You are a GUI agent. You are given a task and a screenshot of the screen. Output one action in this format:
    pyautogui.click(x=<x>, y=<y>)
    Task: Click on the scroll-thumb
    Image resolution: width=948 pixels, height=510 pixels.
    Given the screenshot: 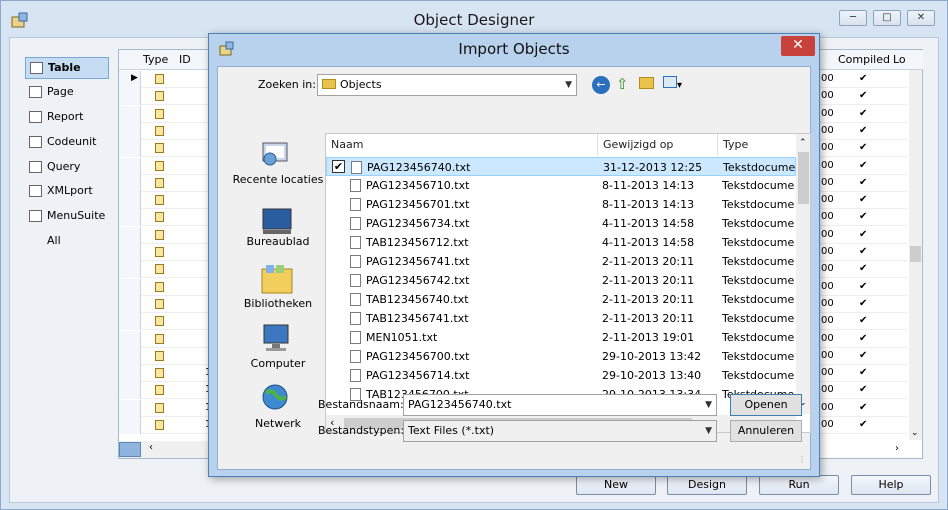 What is the action you would take?
    pyautogui.click(x=915, y=254)
    